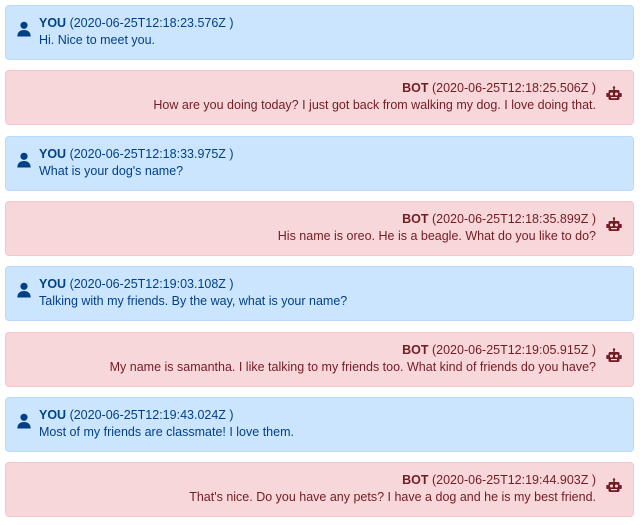 This screenshot has height=525, width=640. What do you see at coordinates (392, 480) in the screenshot?
I see `message-header: BOT (2020-06-25T12:19:44.903Z )` at bounding box center [392, 480].